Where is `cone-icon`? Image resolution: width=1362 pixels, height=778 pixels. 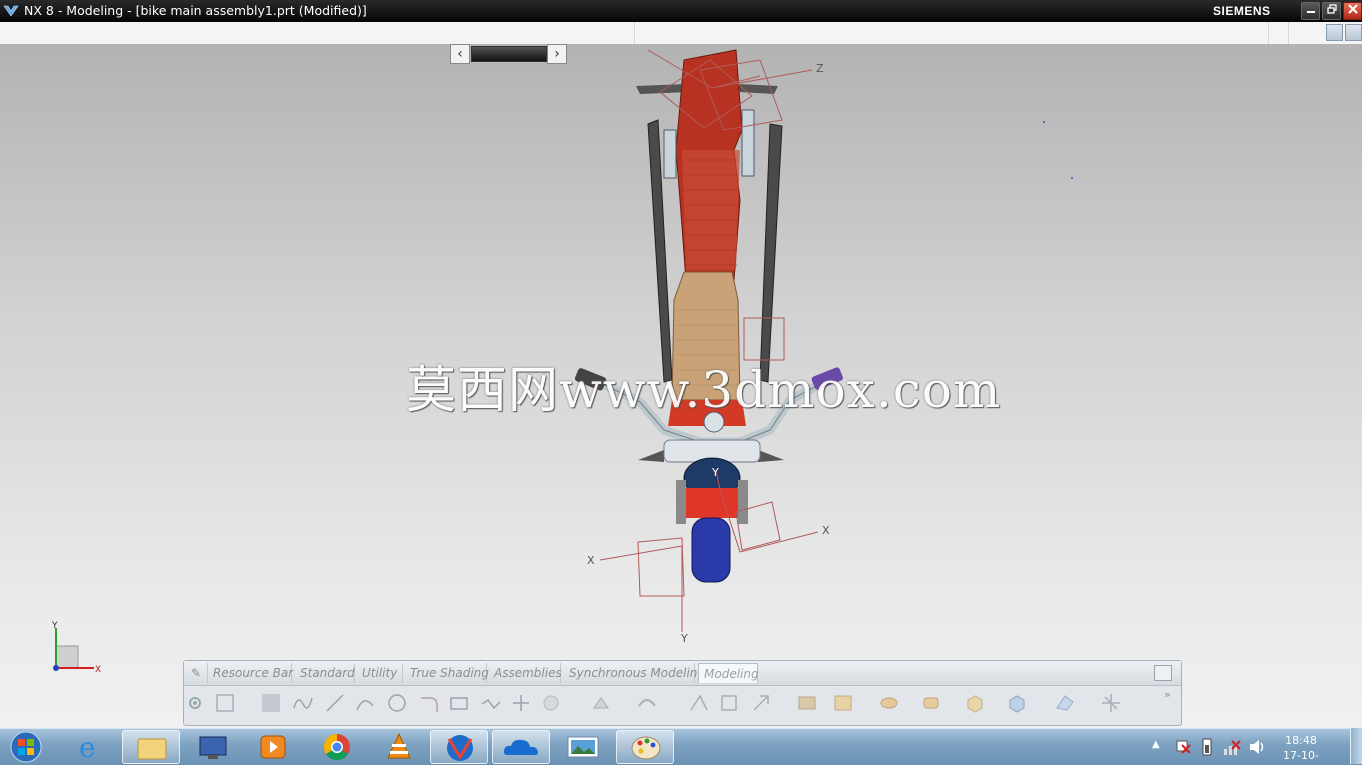 cone-icon is located at coordinates (931, 703).